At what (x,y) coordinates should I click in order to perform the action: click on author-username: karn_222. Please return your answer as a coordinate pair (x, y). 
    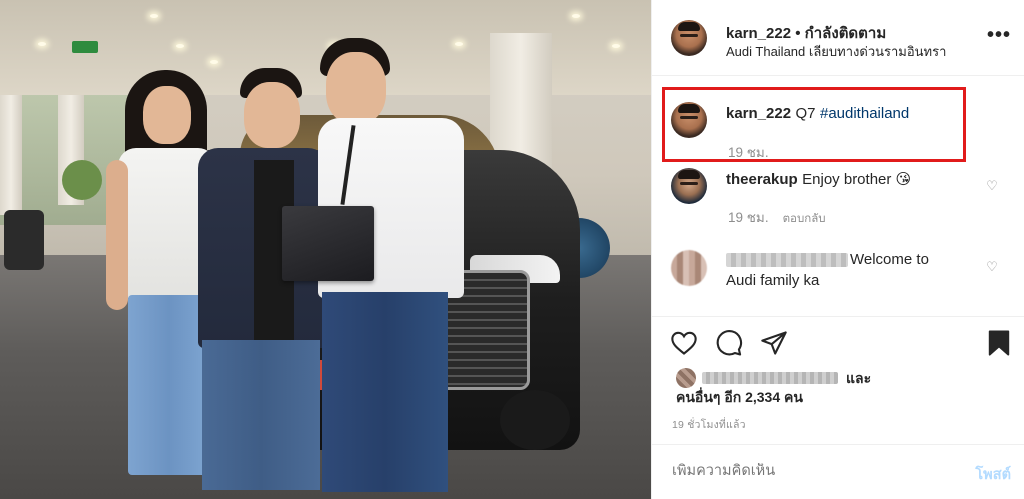
    Looking at the image, I should click on (758, 33).